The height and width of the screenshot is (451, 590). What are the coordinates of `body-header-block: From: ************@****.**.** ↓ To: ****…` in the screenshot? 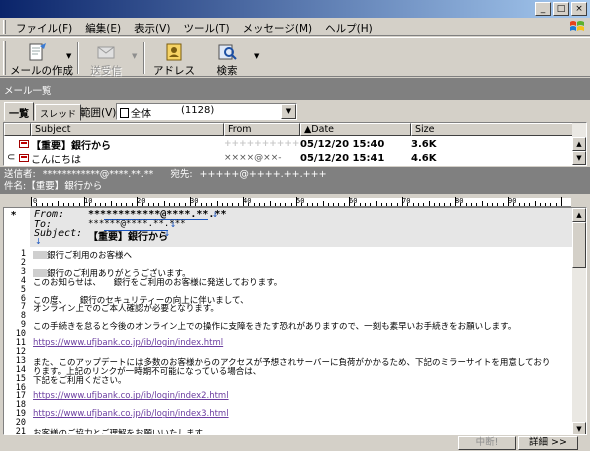 It's located at (301, 227).